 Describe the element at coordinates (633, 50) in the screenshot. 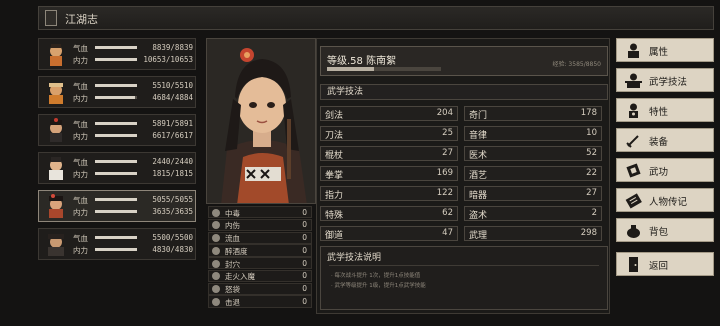

I see `attributes-icon` at that location.